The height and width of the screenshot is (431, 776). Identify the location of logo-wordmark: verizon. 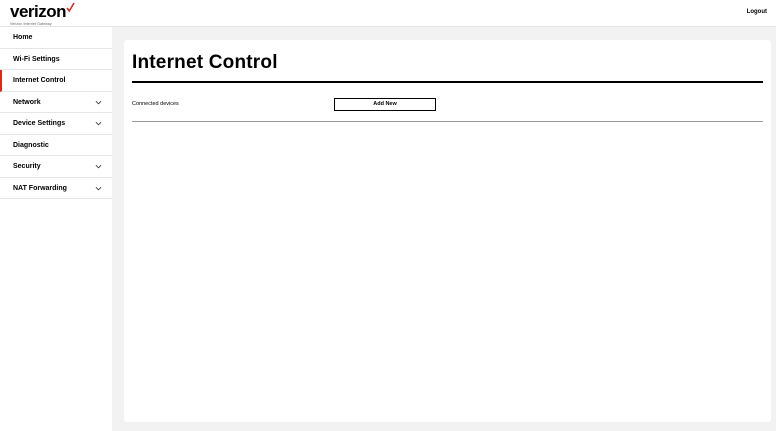
(38, 11).